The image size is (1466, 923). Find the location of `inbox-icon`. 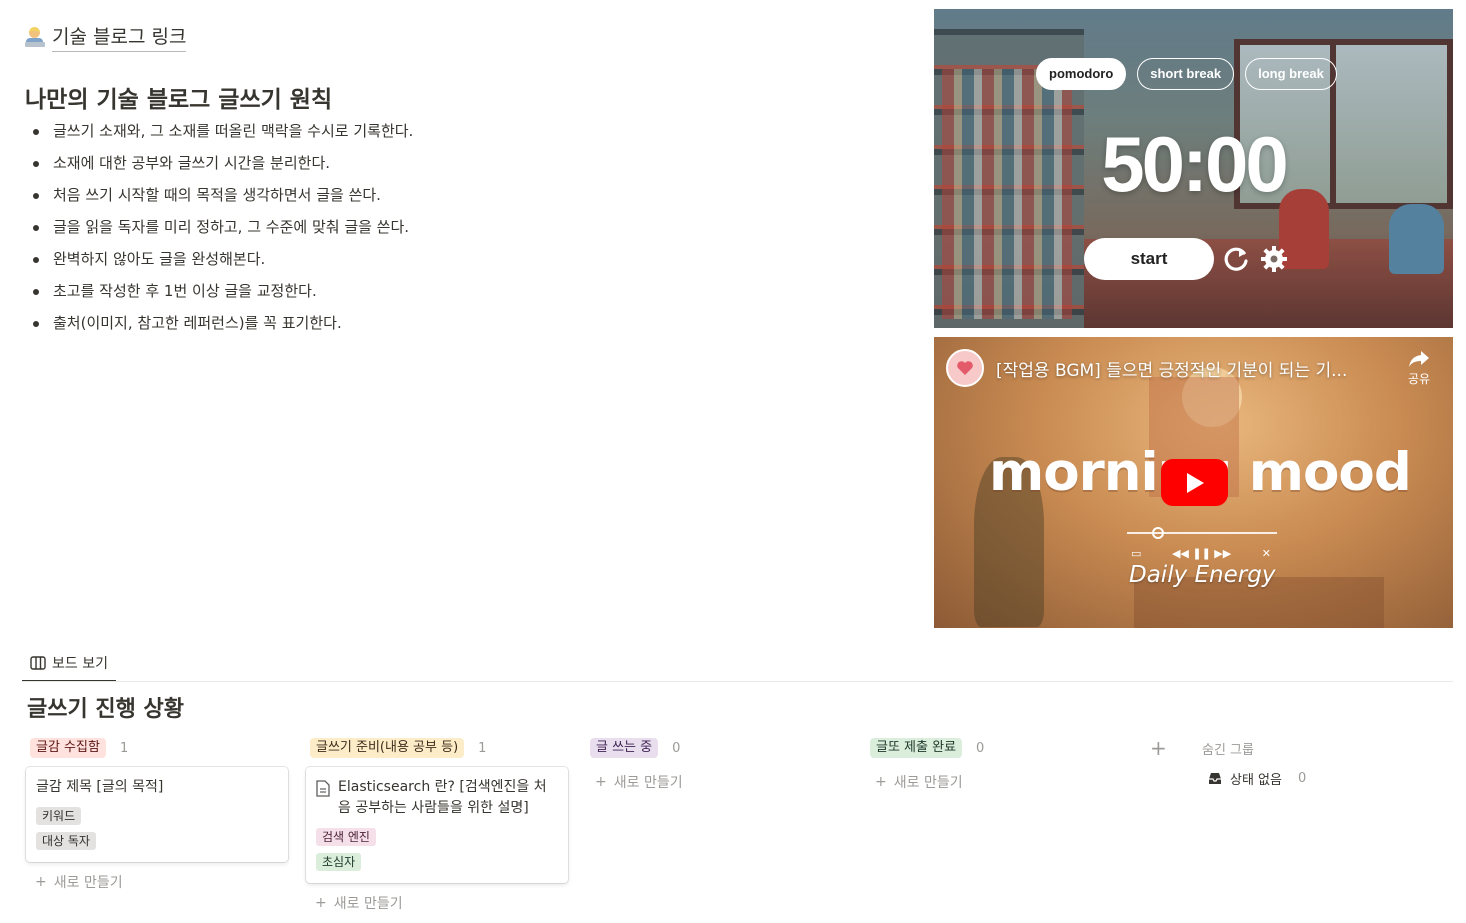

inbox-icon is located at coordinates (1215, 778).